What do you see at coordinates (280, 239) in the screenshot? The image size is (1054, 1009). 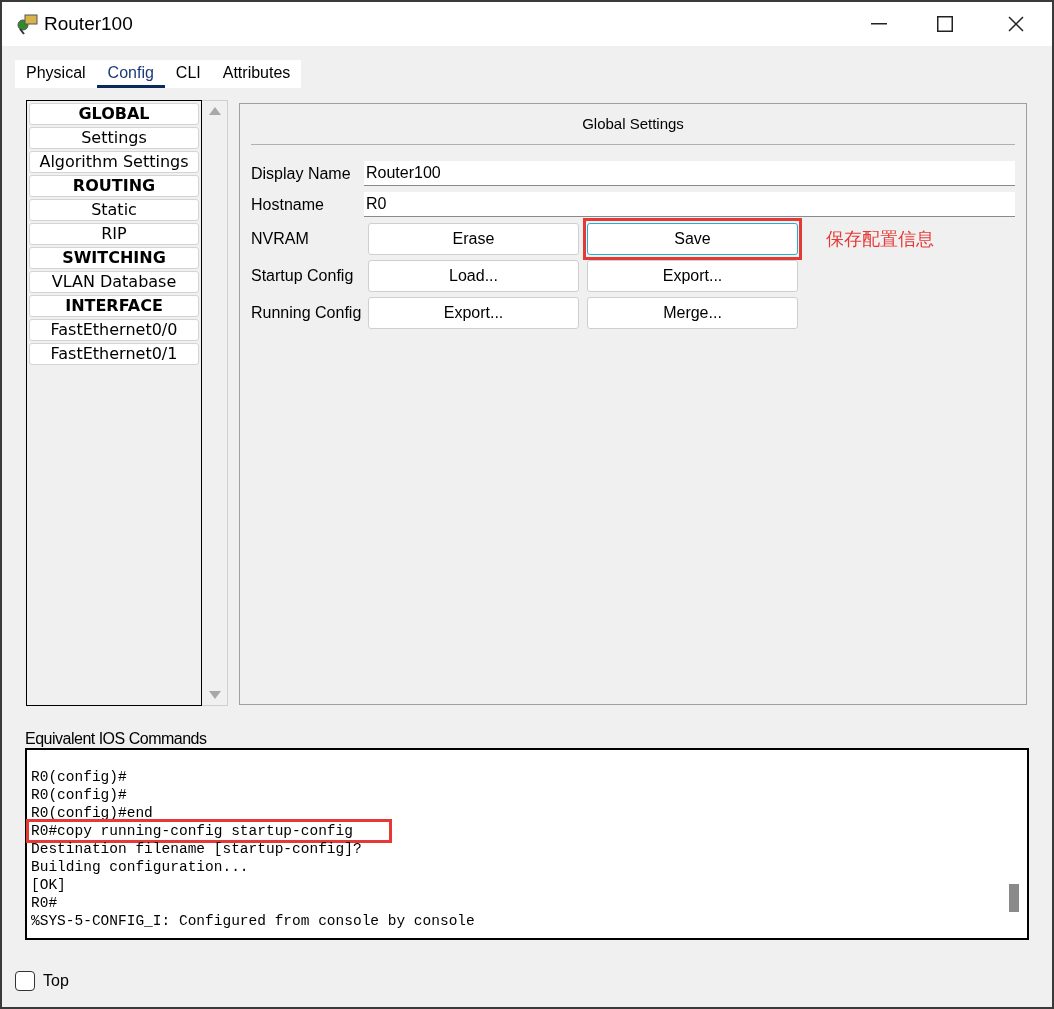 I see `row-label: NVRAM` at bounding box center [280, 239].